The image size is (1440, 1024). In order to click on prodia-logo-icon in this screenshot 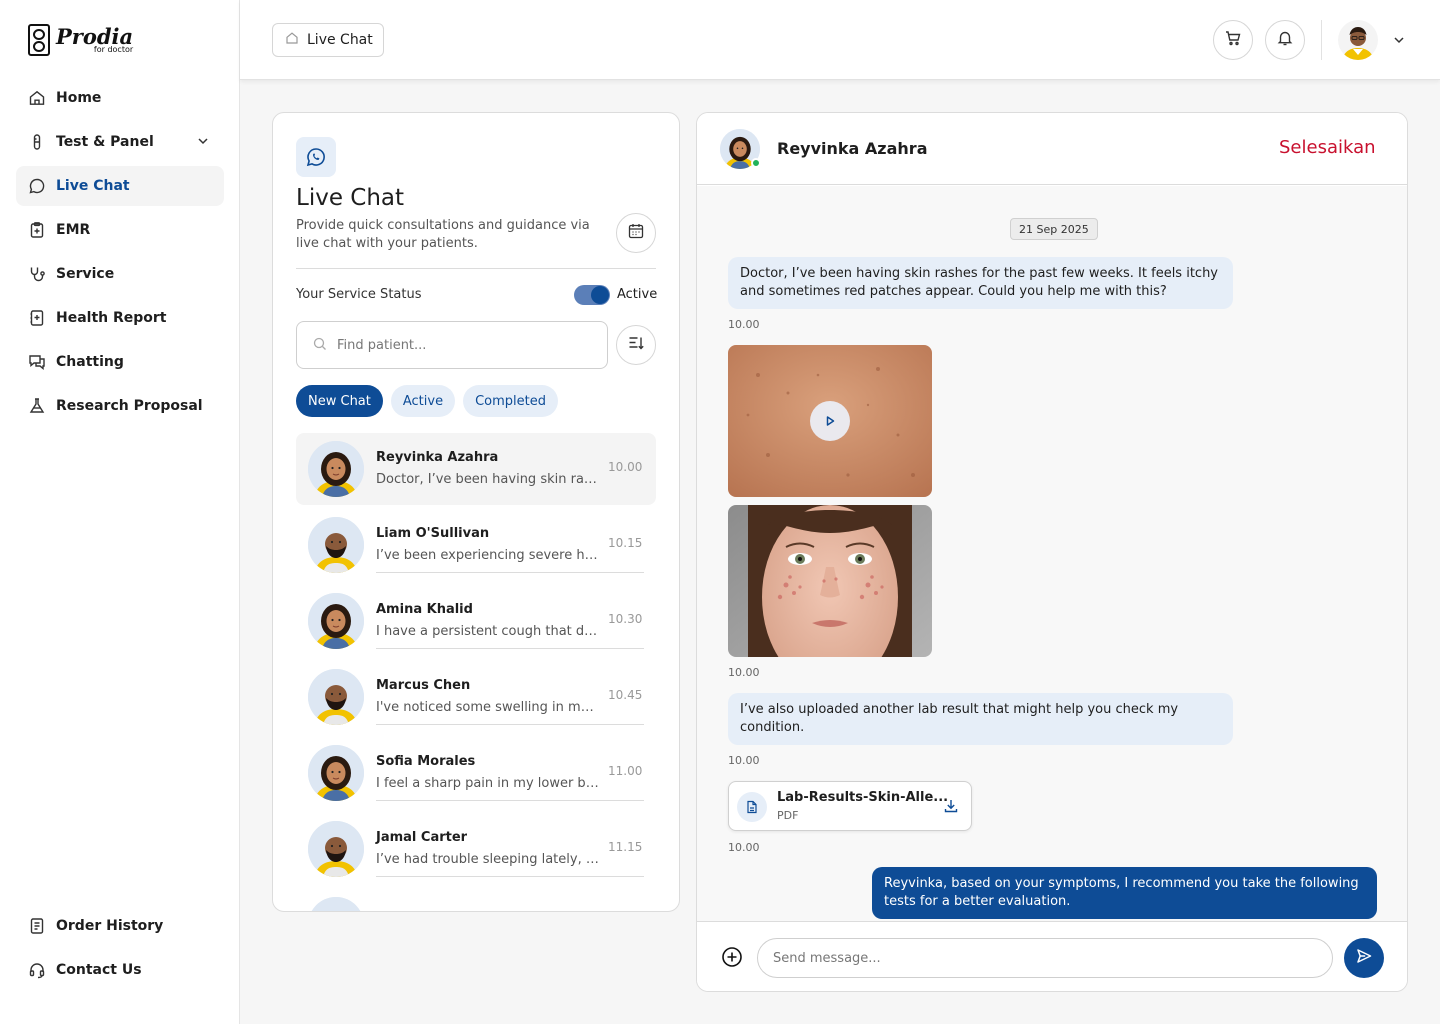, I will do `click(39, 40)`.